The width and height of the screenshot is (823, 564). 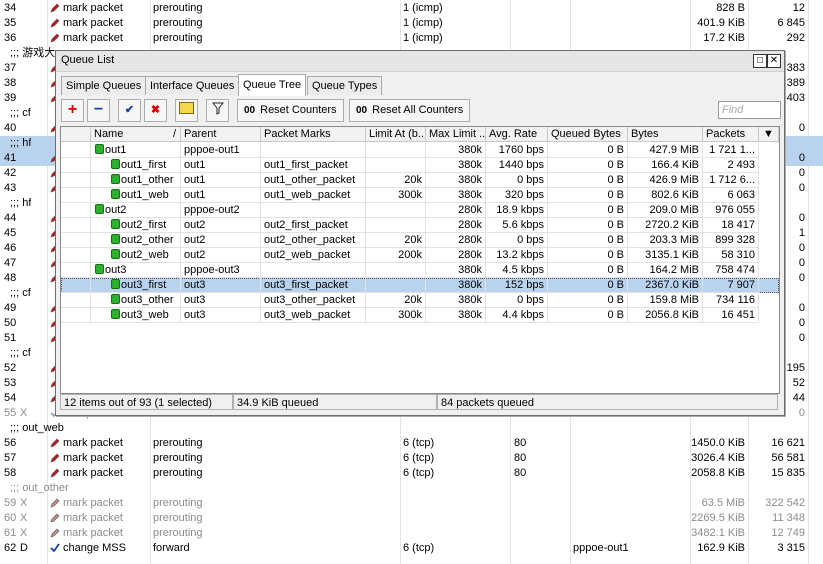 I want to click on queue-name-text: out2_first, so click(x=144, y=225).